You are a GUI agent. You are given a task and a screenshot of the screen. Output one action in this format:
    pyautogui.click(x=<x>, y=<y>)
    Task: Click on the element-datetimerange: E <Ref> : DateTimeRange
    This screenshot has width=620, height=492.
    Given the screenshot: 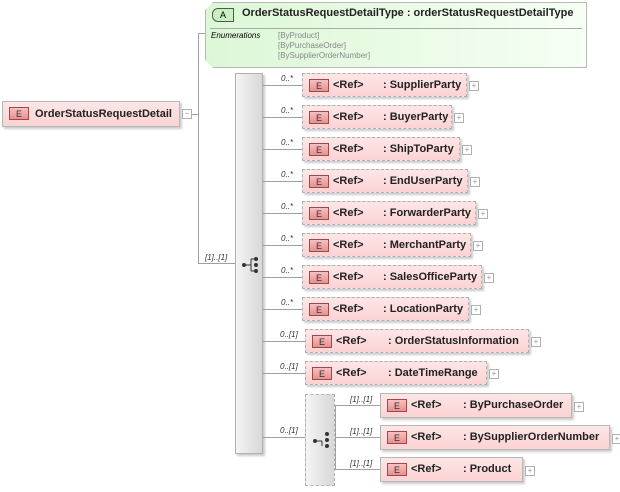 What is the action you would take?
    pyautogui.click(x=396, y=373)
    